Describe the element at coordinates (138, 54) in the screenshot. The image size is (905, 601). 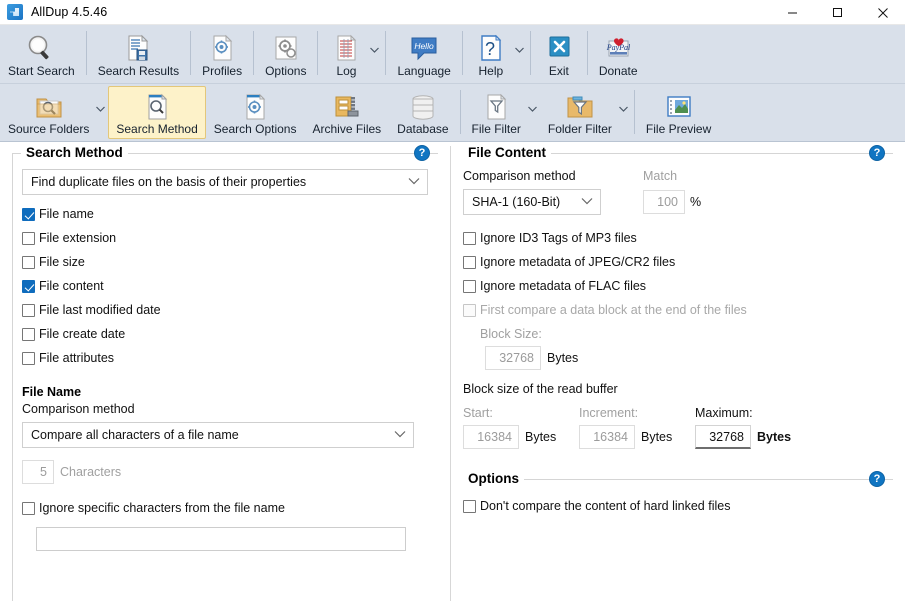
I see `toolbar-button-search-results: Search Results` at that location.